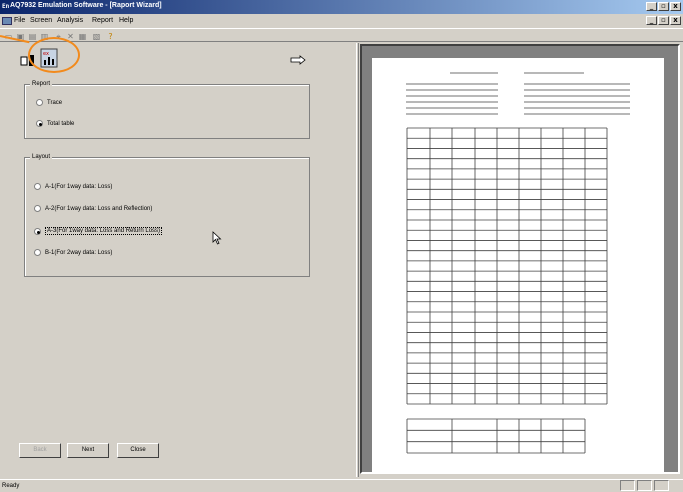  What do you see at coordinates (37, 231) in the screenshot?
I see `radio-a3` at bounding box center [37, 231].